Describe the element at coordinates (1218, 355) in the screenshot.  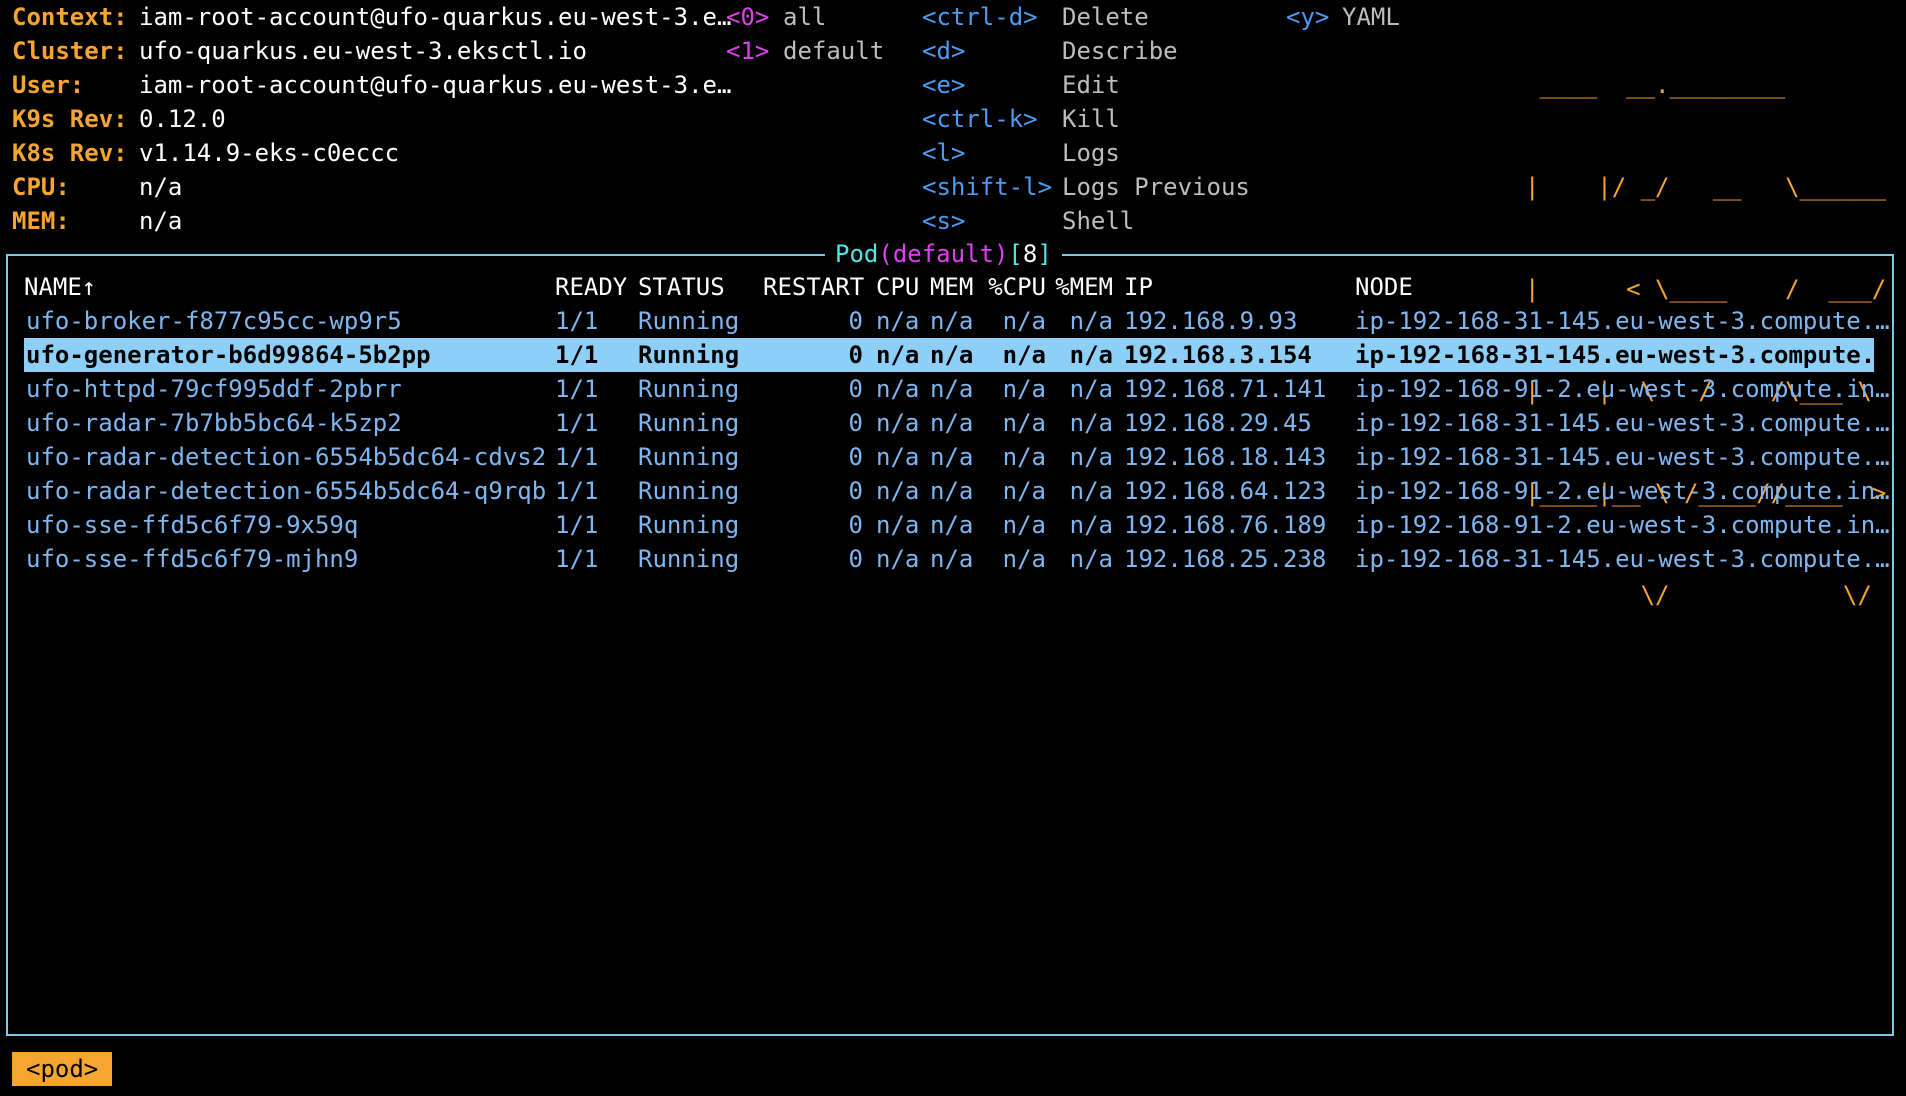
I see `cell-ip: 192.168.3.154` at that location.